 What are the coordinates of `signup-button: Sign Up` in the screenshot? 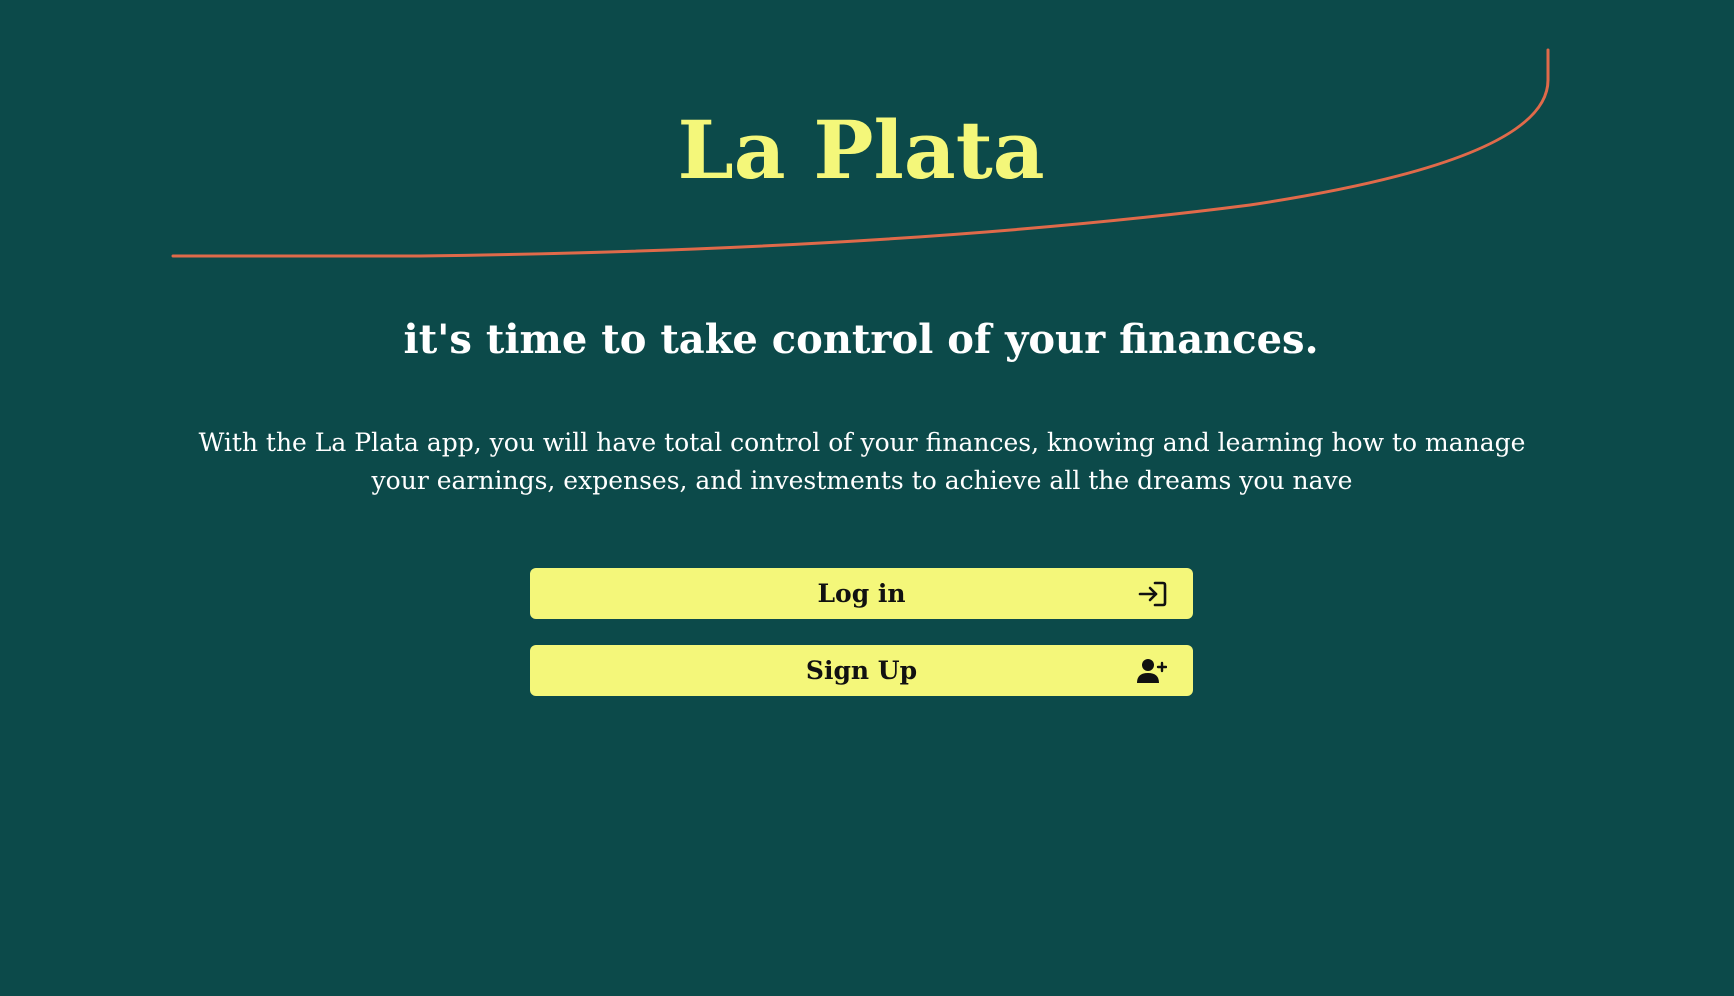 It's located at (861, 670).